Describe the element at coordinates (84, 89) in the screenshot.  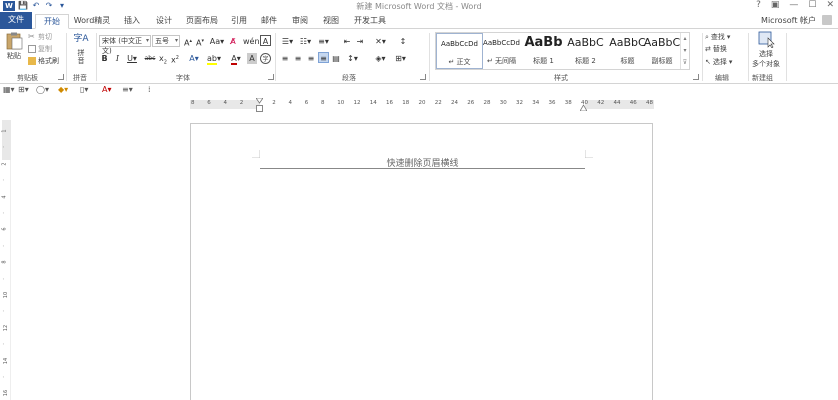
I see `page-icon: ▯▾` at that location.